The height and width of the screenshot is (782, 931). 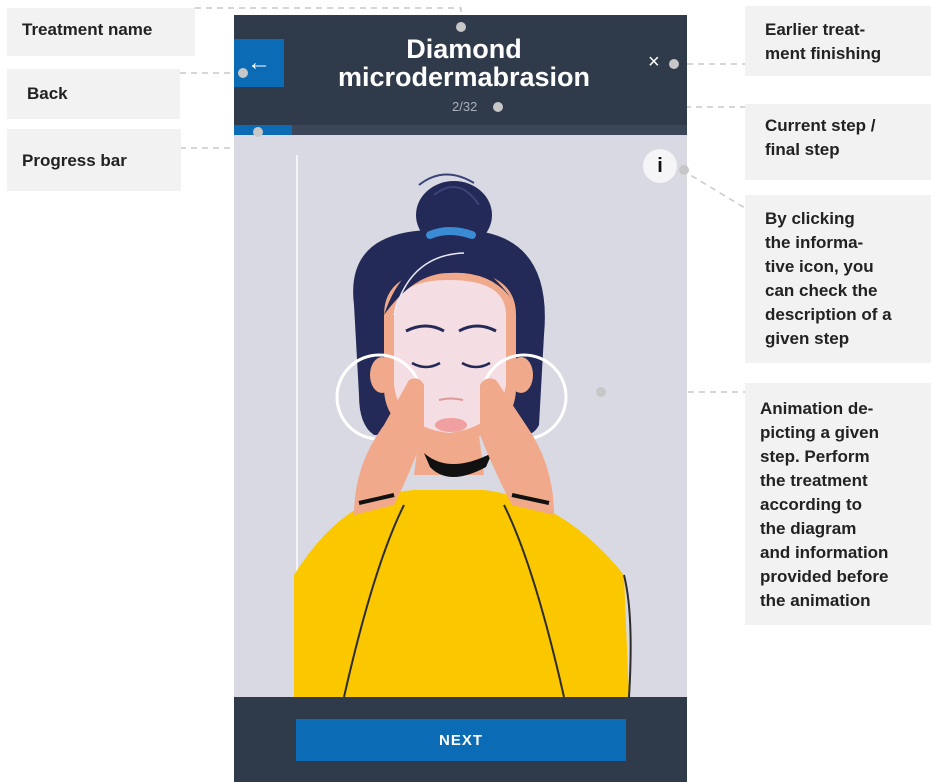 What do you see at coordinates (660, 166) in the screenshot?
I see `info-icon: i` at bounding box center [660, 166].